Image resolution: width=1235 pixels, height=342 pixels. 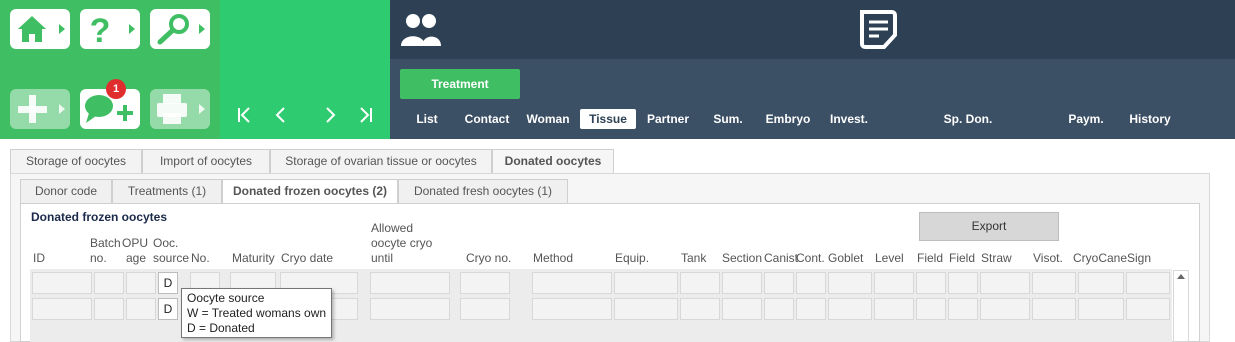 I want to click on add-icon, so click(x=32, y=109).